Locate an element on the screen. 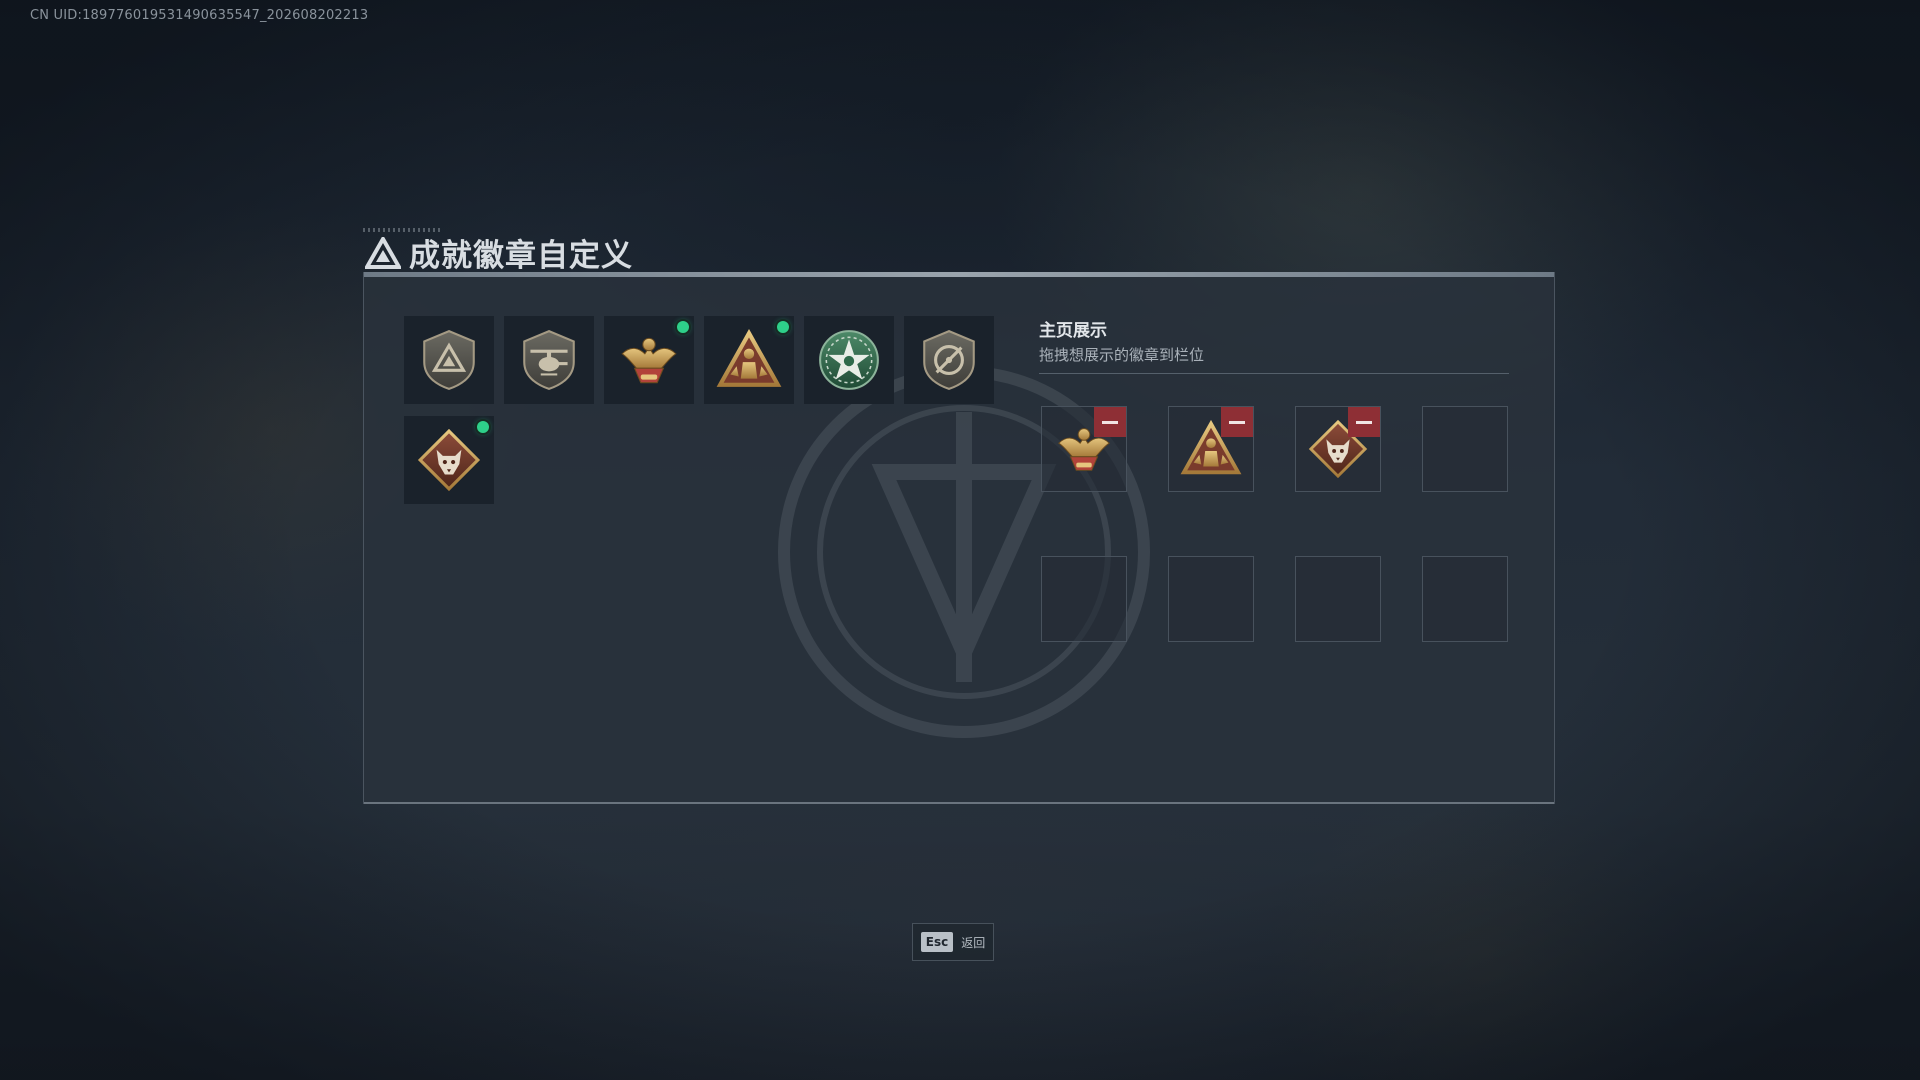  golden-eagle-badge-icon is located at coordinates (649, 360).